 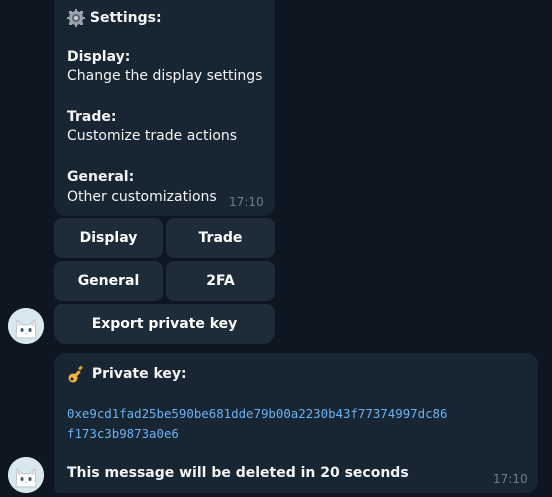 I want to click on trade-button: Trade, so click(x=220, y=238).